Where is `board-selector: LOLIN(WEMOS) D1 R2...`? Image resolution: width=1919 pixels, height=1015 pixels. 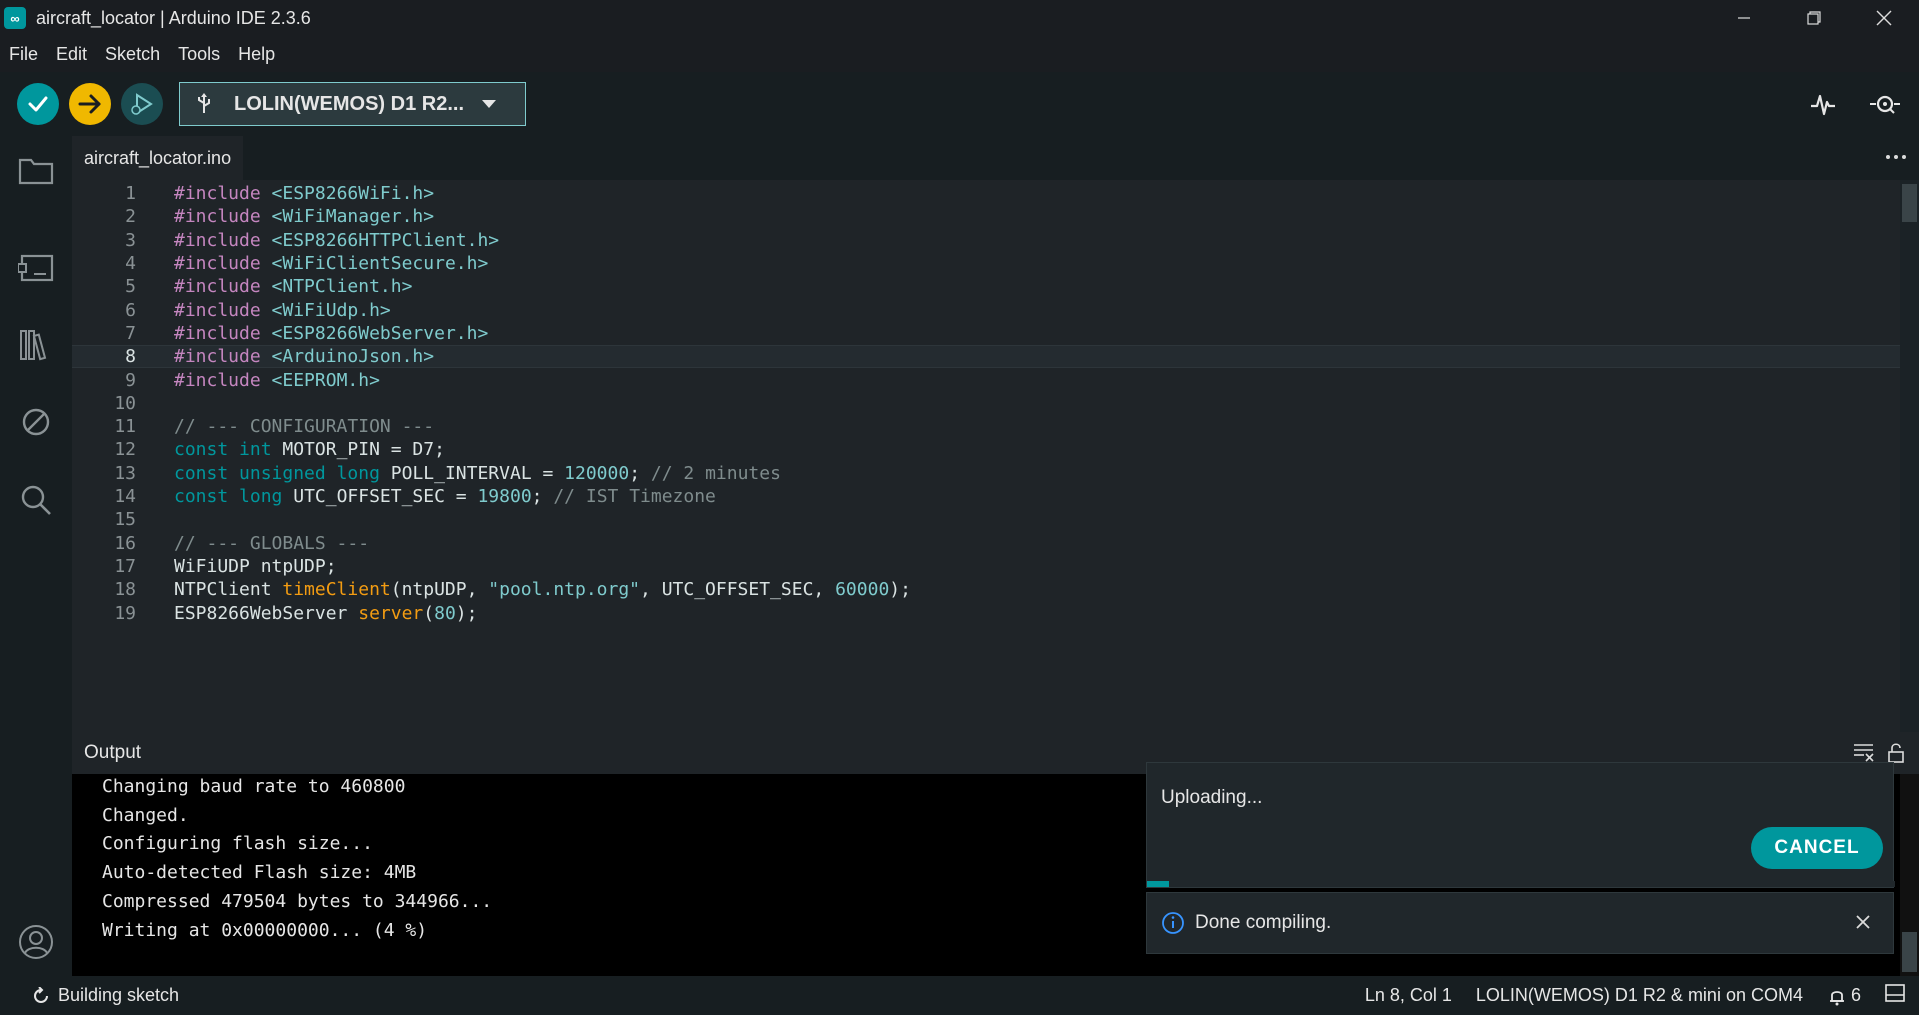 board-selector: LOLIN(WEMOS) D1 R2... is located at coordinates (352, 104).